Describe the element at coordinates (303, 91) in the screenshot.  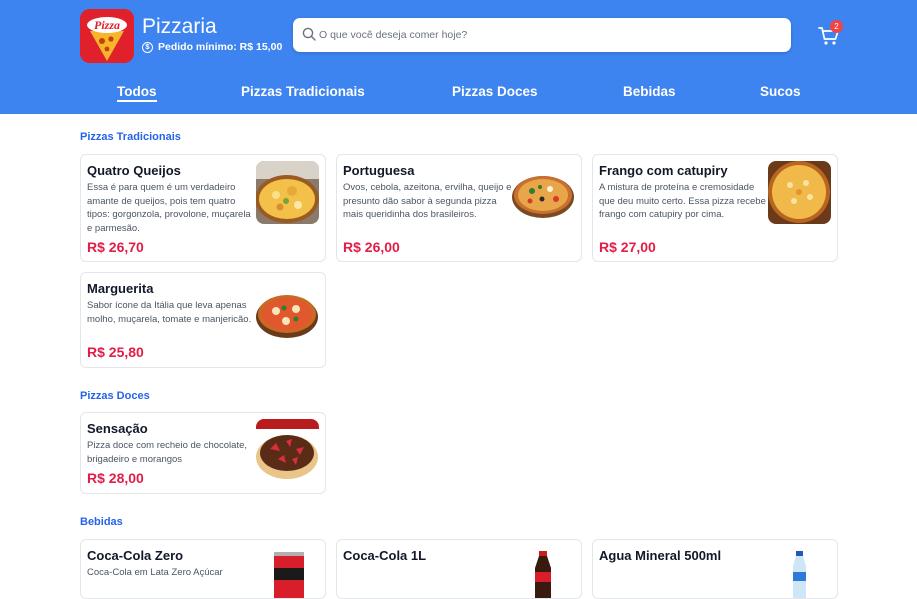
I see `tab-pizzas-tradicionais: Pizzas Tradicionais` at that location.